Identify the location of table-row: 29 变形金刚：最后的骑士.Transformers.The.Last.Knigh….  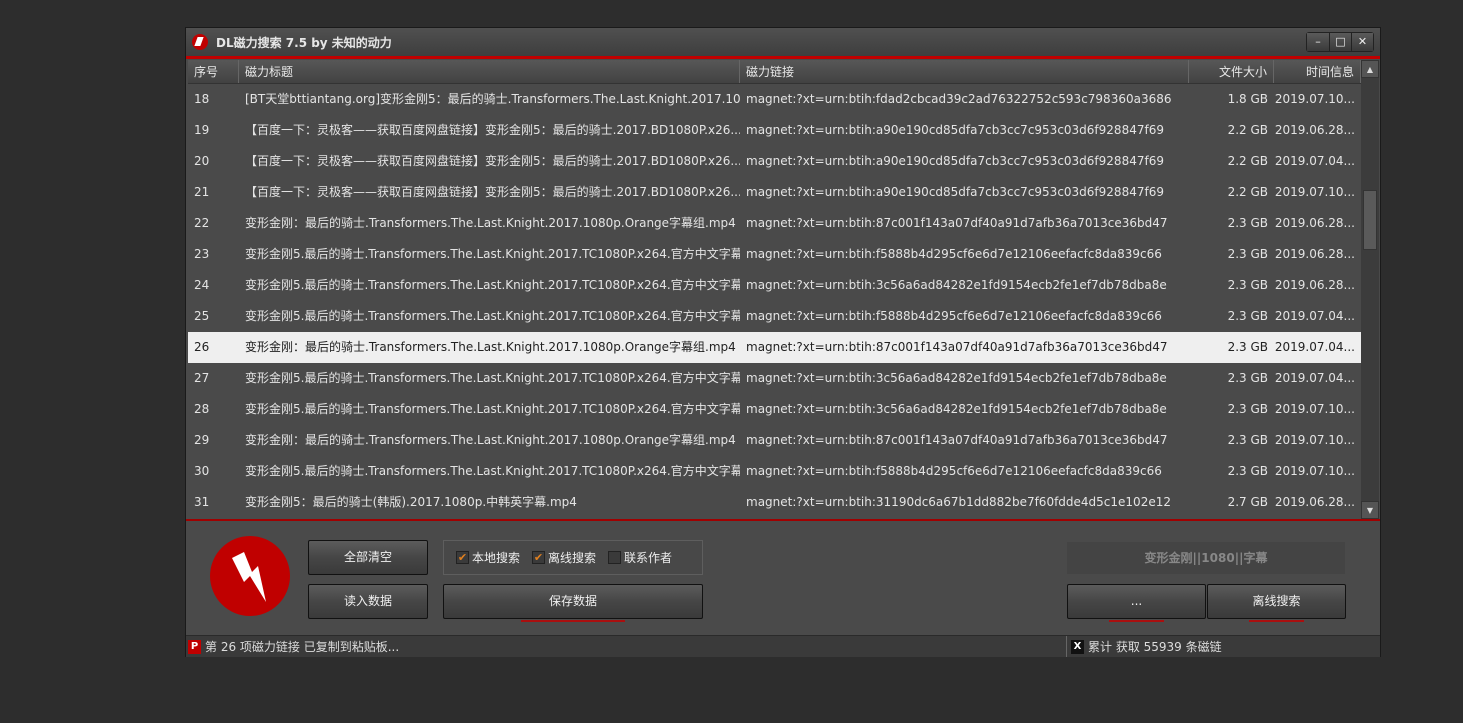
(774, 440).